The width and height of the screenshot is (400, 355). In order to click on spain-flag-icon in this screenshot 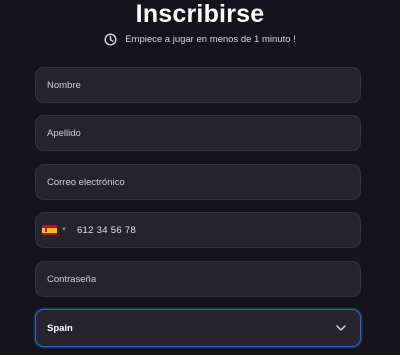, I will do `click(49, 230)`.